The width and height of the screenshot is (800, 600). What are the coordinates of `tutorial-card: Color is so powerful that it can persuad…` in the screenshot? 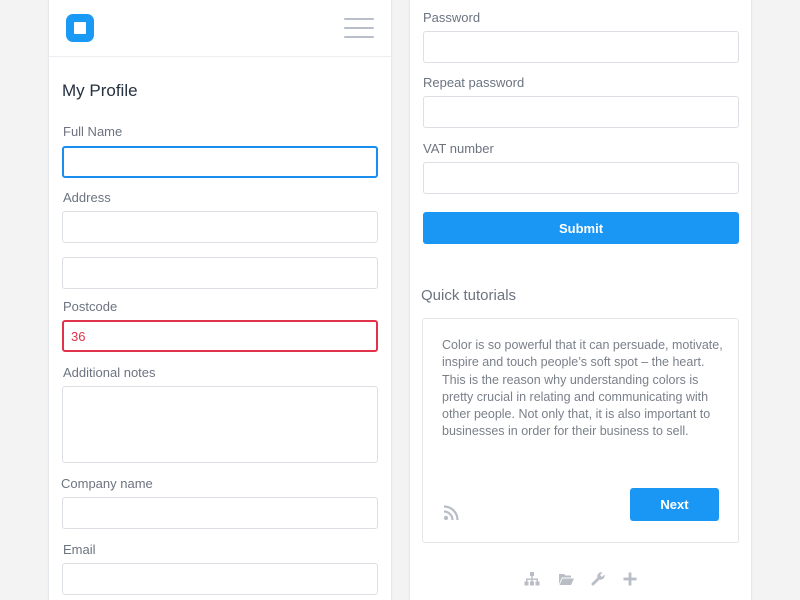 It's located at (580, 430).